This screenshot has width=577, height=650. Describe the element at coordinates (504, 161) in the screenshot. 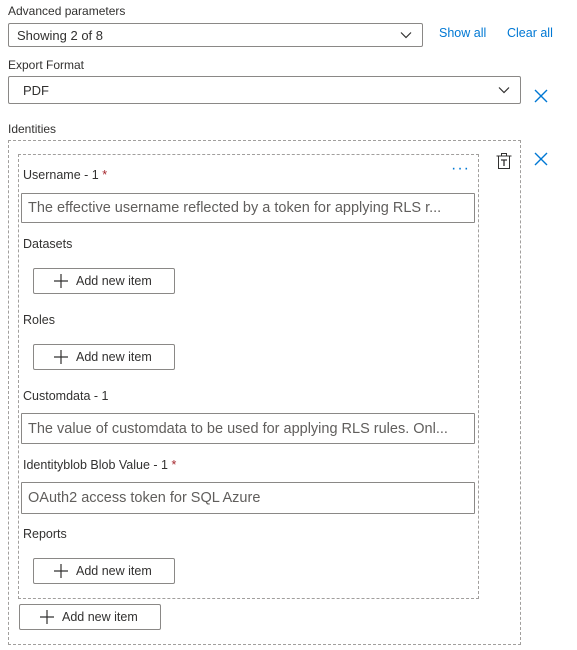

I see `delete-item-icon` at that location.